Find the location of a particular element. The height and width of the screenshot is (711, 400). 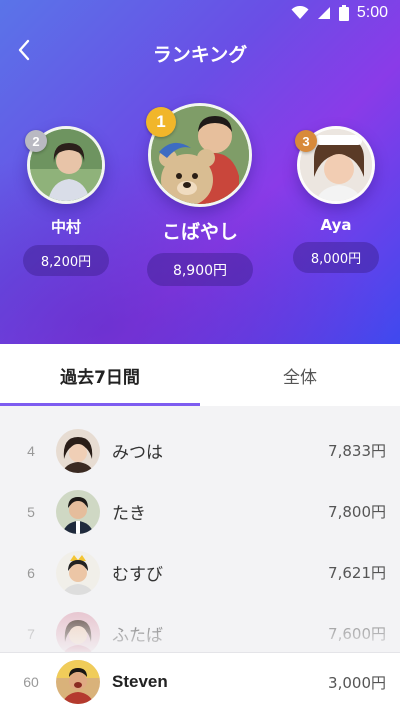

status-time: 5:00 is located at coordinates (372, 12).